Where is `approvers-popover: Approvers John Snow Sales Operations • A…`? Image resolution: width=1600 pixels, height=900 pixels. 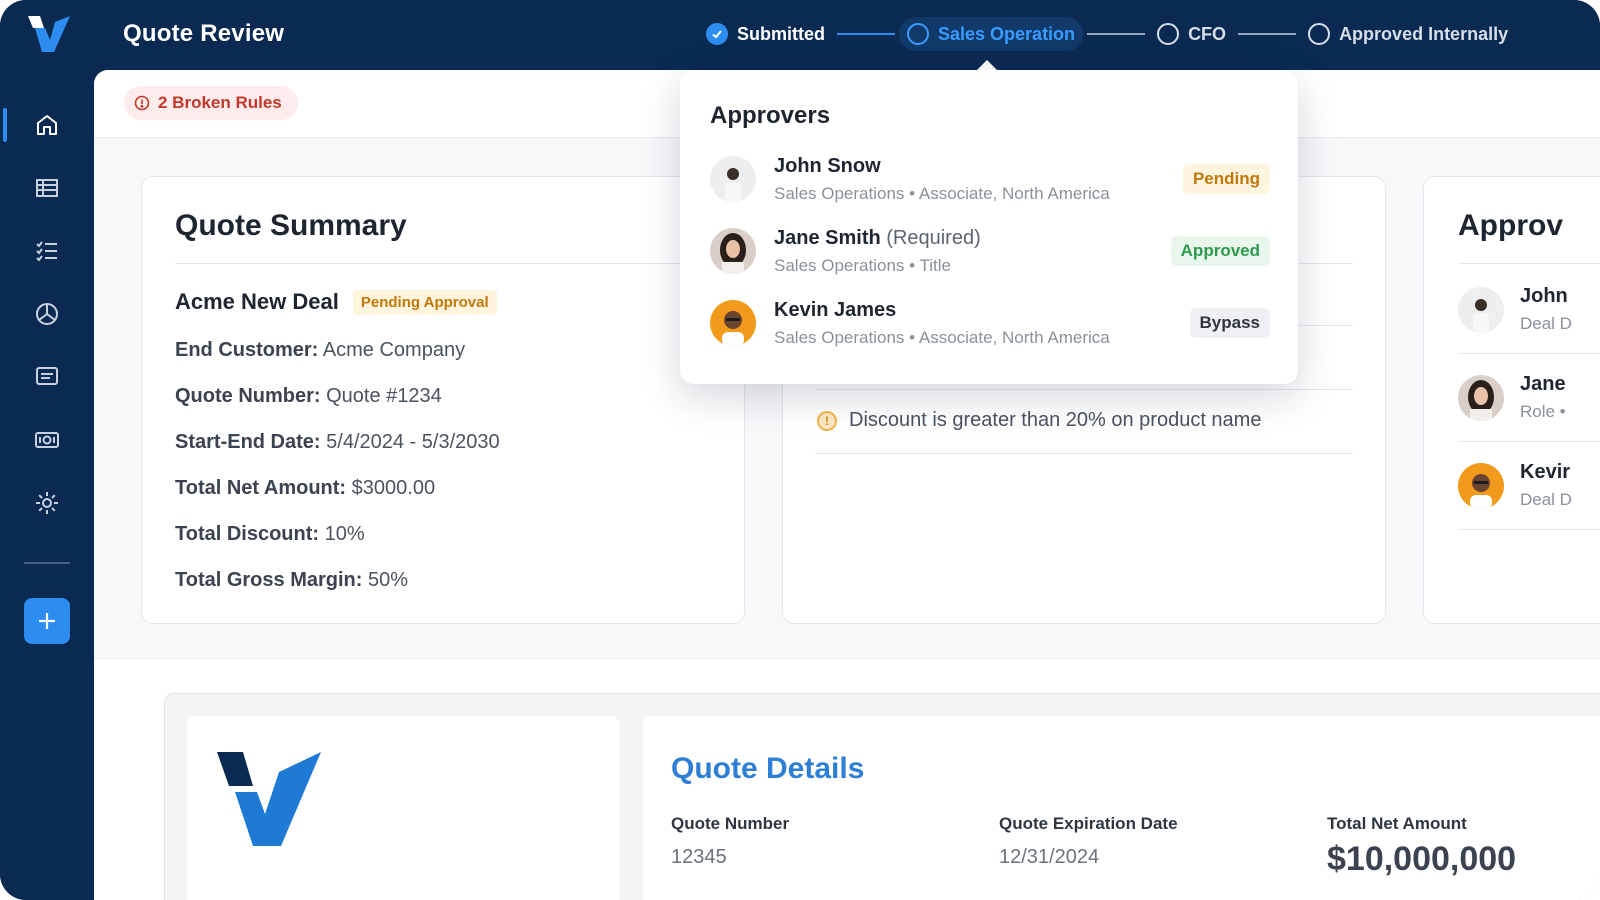
approvers-popover: Approvers John Snow Sales Operations • A… is located at coordinates (989, 227).